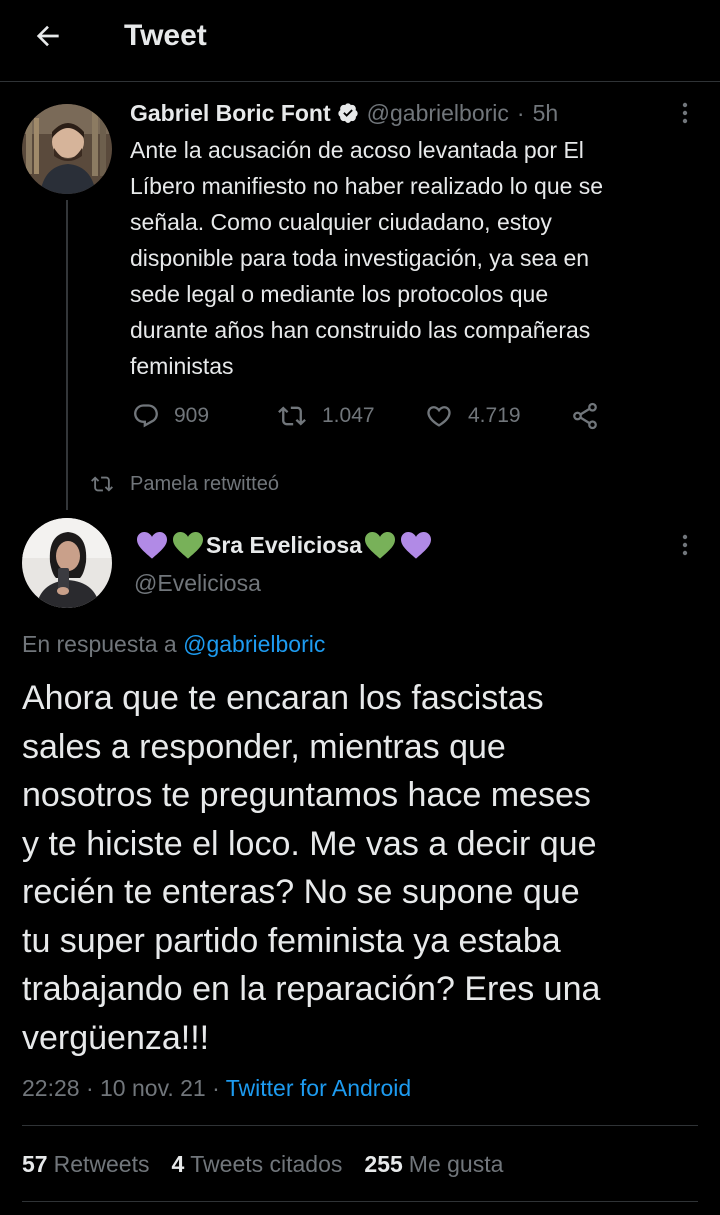  Describe the element at coordinates (153, 1088) in the screenshot. I see `tweet-date: 10 nov. 21` at that location.